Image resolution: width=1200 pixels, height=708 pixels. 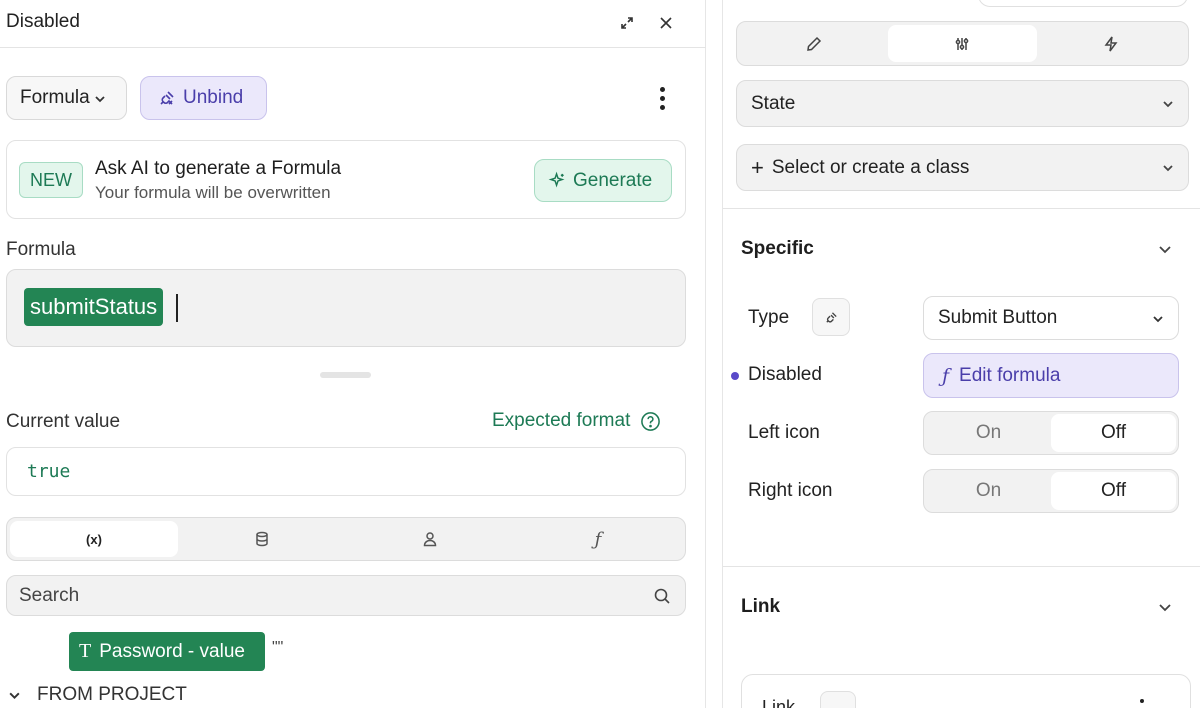 What do you see at coordinates (319, 596) in the screenshot?
I see `search-input` at bounding box center [319, 596].